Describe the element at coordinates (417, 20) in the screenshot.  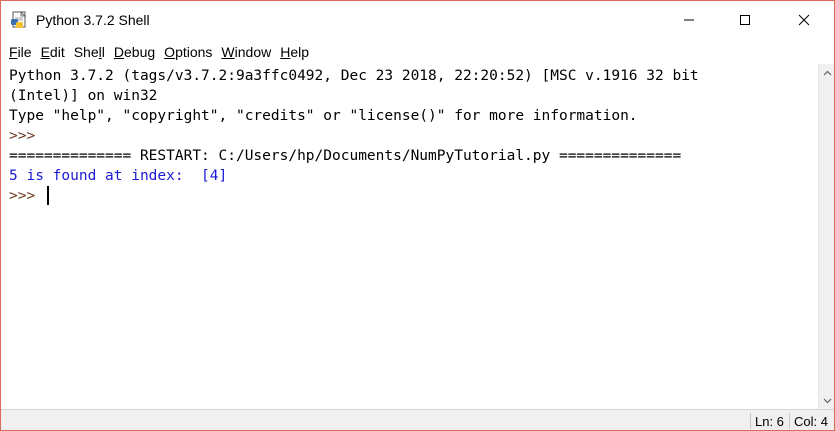
I see `title-bar: Python 3.7.2 Shell` at that location.